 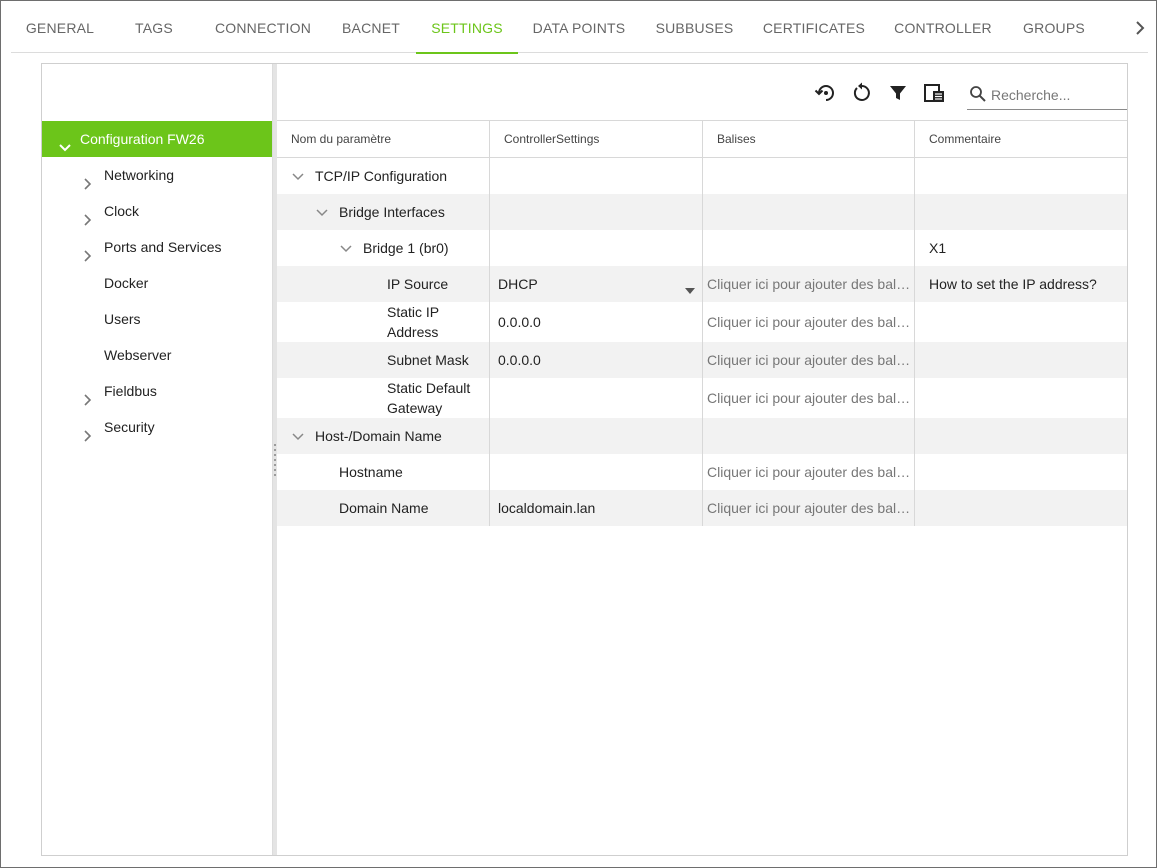 What do you see at coordinates (154, 27) in the screenshot?
I see `tab-tags: TAGS` at bounding box center [154, 27].